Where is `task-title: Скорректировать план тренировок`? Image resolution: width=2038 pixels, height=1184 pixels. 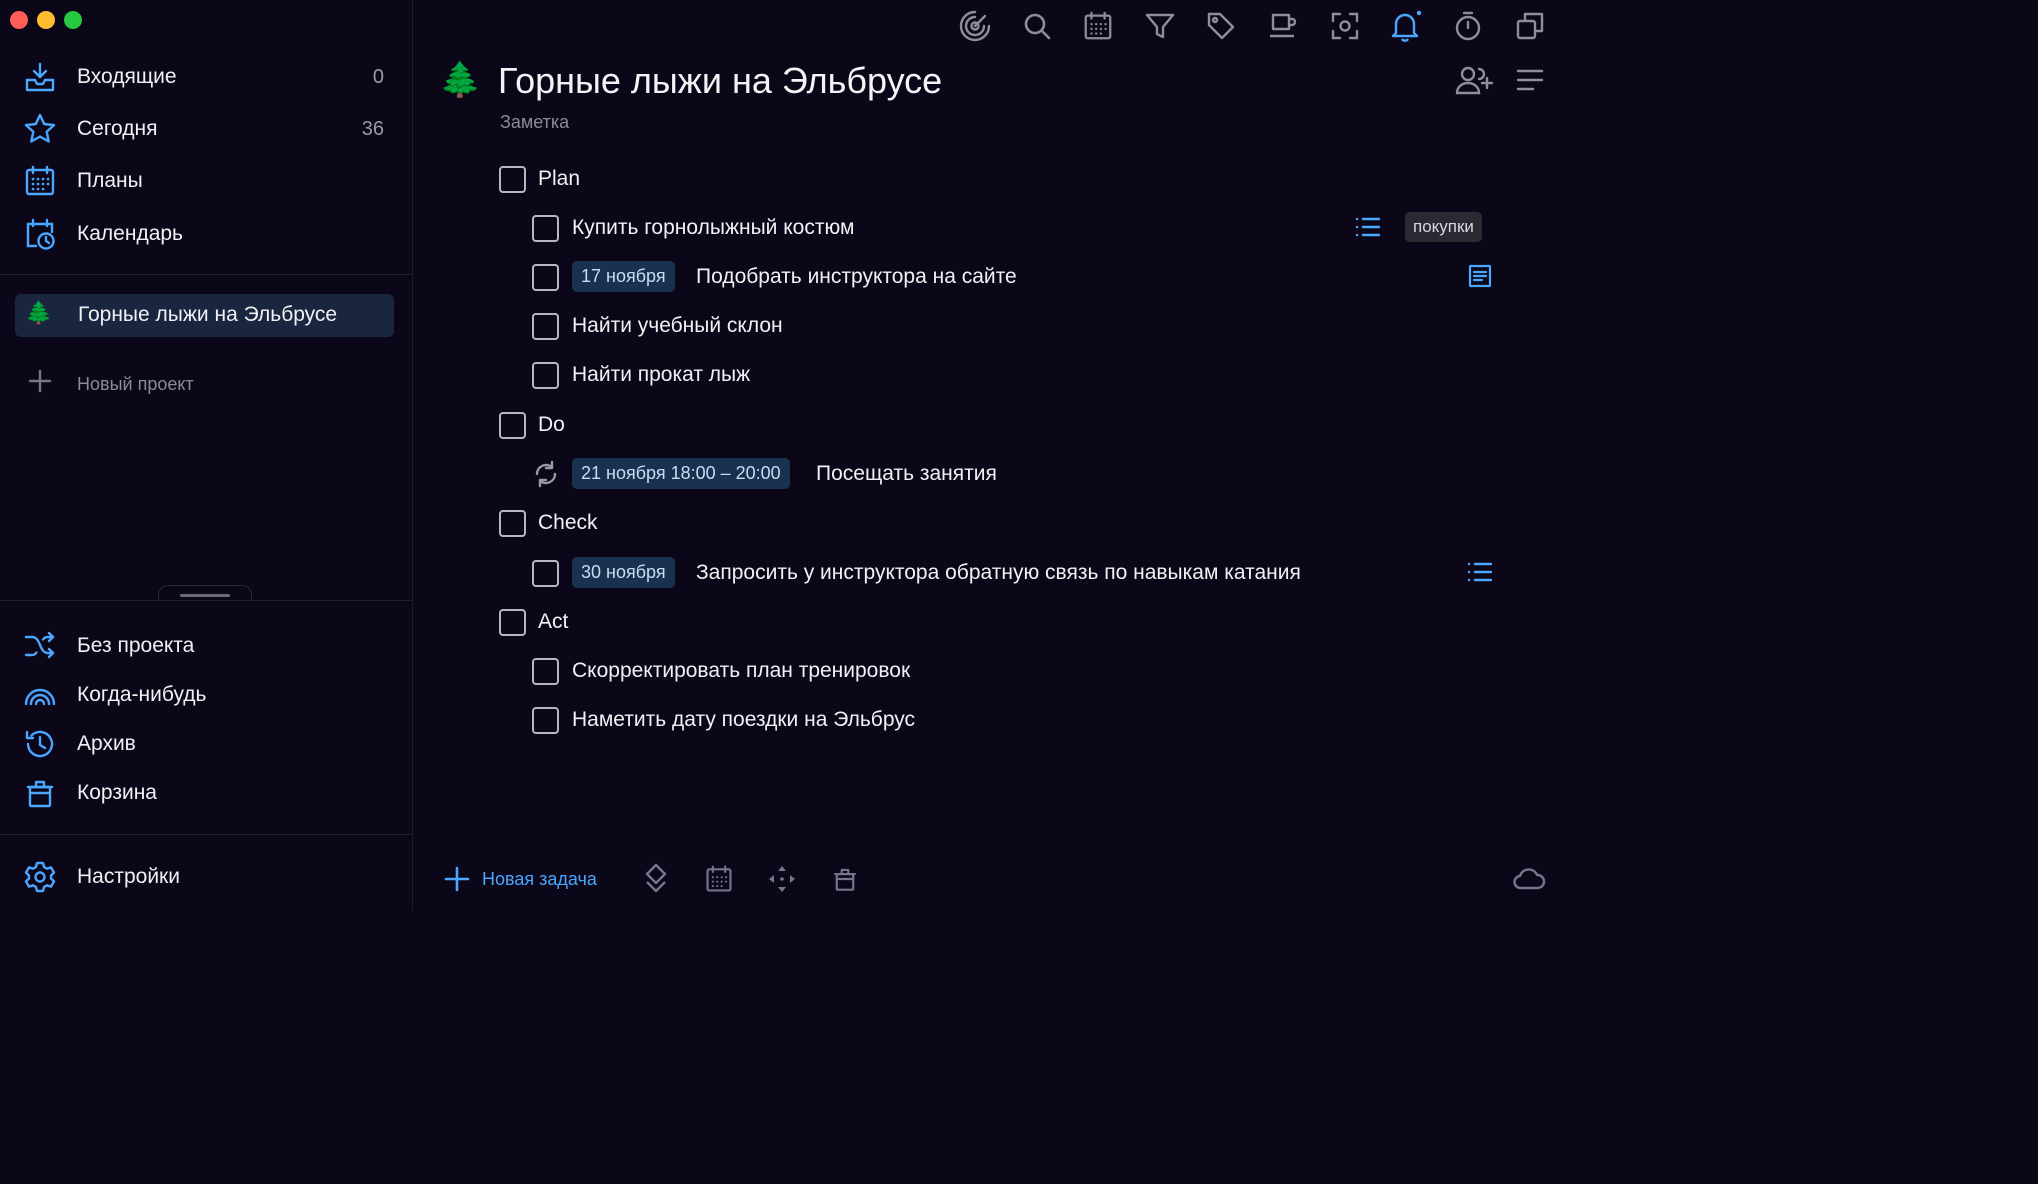
task-title: Скорректировать план тренировок is located at coordinates (741, 671).